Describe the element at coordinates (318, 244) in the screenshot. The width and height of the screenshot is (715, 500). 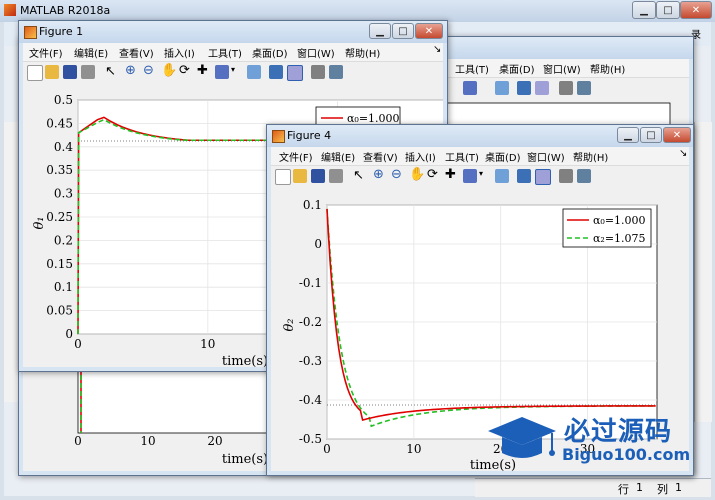
I see `figure4-ytick-label: 0` at that location.